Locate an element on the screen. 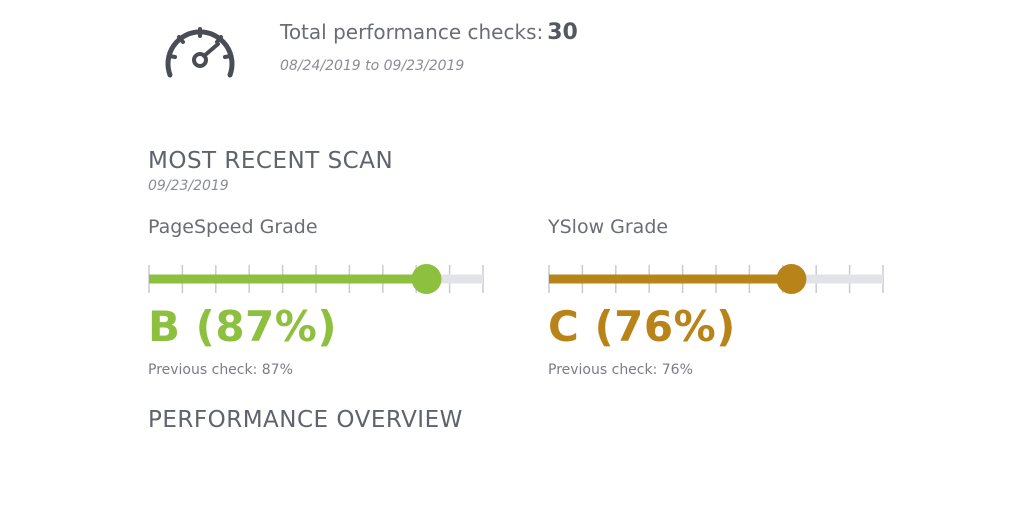 The height and width of the screenshot is (516, 1024). most-recent-scan-date: 09/23/2019 is located at coordinates (188, 186).